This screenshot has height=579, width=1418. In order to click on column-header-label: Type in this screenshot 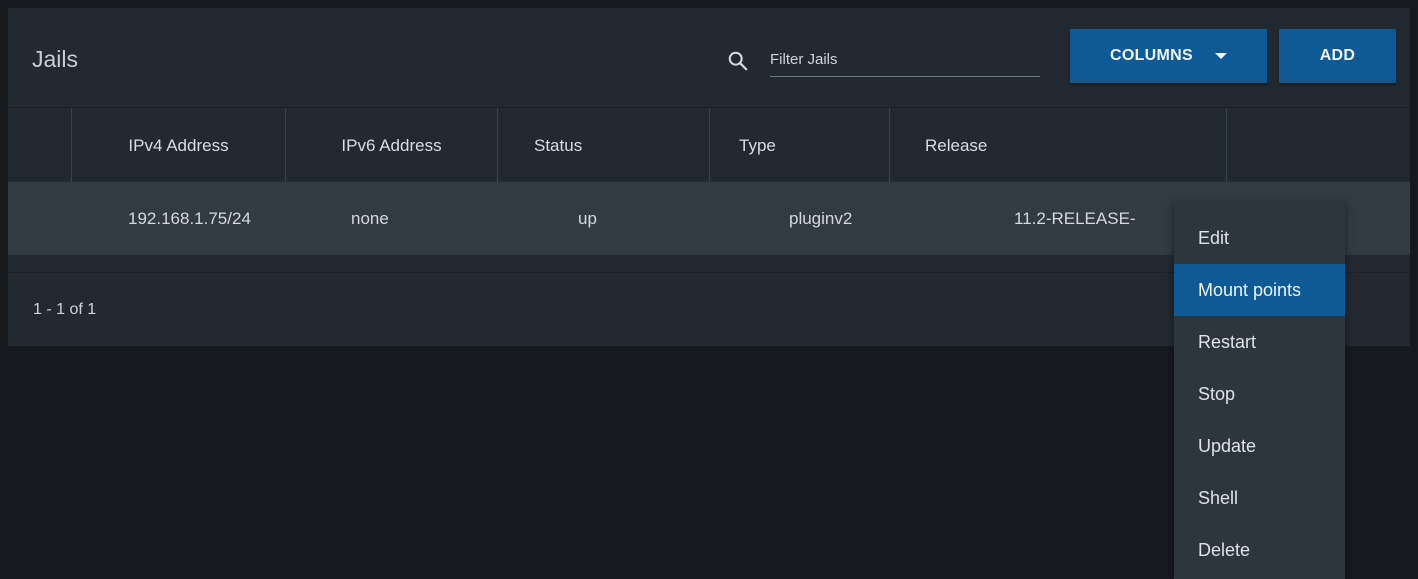, I will do `click(757, 145)`.